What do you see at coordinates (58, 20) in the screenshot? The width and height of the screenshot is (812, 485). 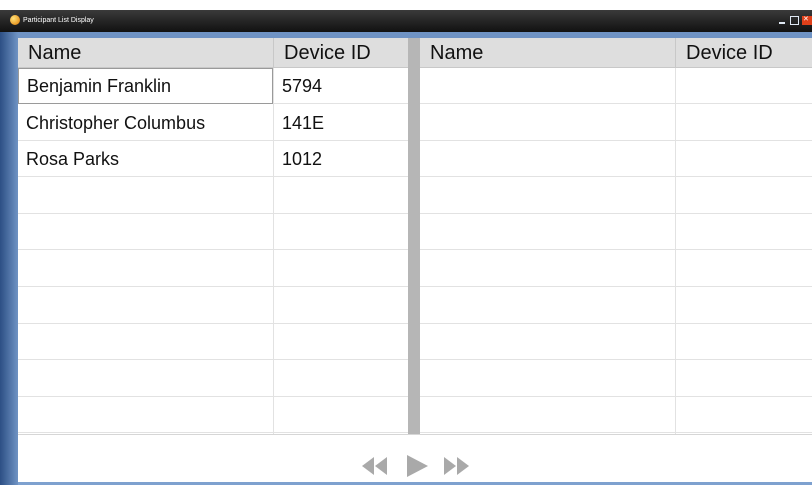 I see `window-title: Participant List Display` at bounding box center [58, 20].